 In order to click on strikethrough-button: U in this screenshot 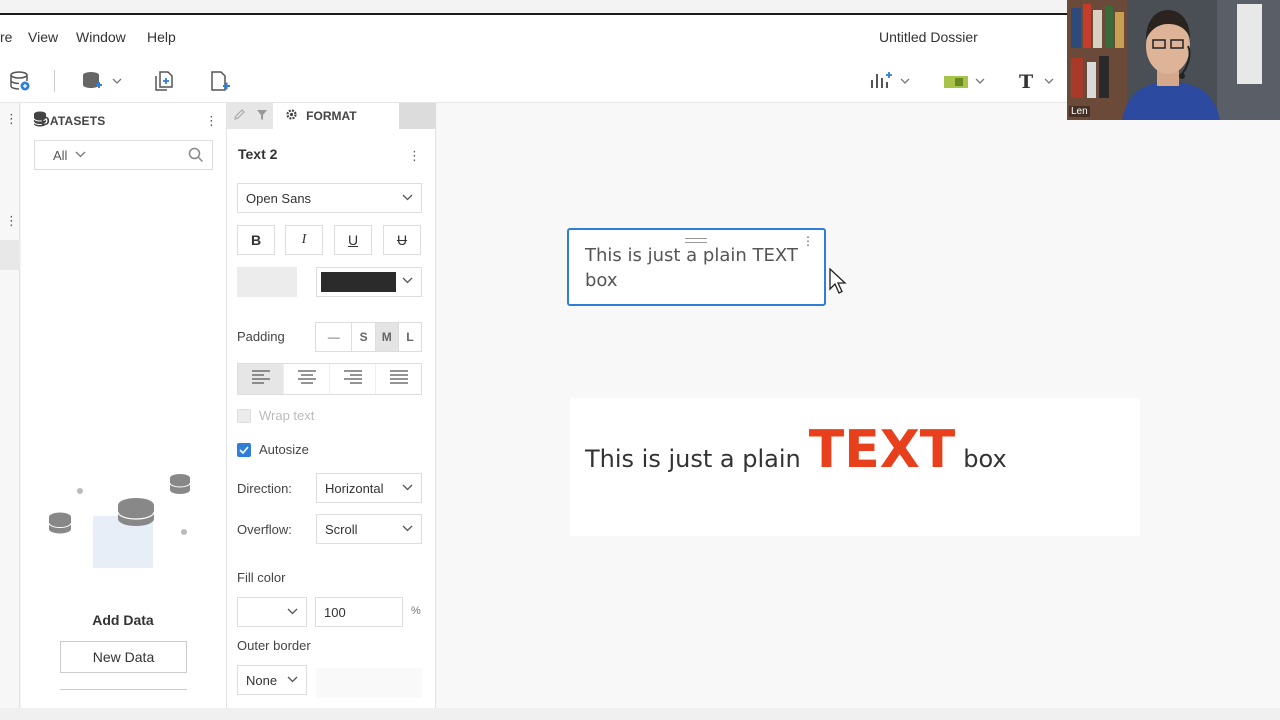, I will do `click(402, 240)`.